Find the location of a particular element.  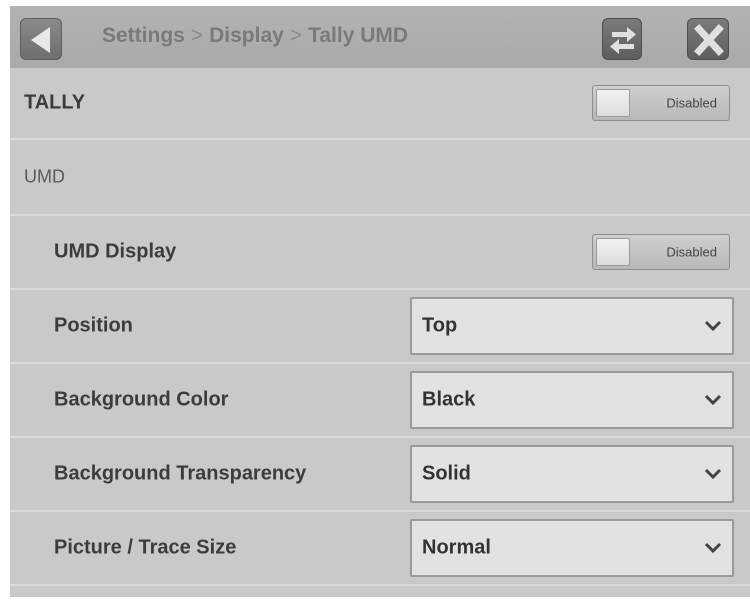

swap-arrows-icon is located at coordinates (623, 40).